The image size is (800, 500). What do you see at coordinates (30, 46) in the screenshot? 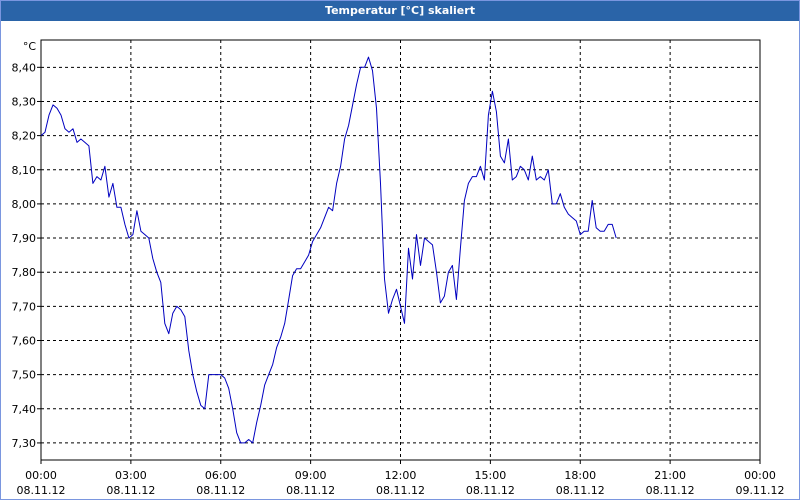
I see `y-axis-unit-label: °C` at bounding box center [30, 46].